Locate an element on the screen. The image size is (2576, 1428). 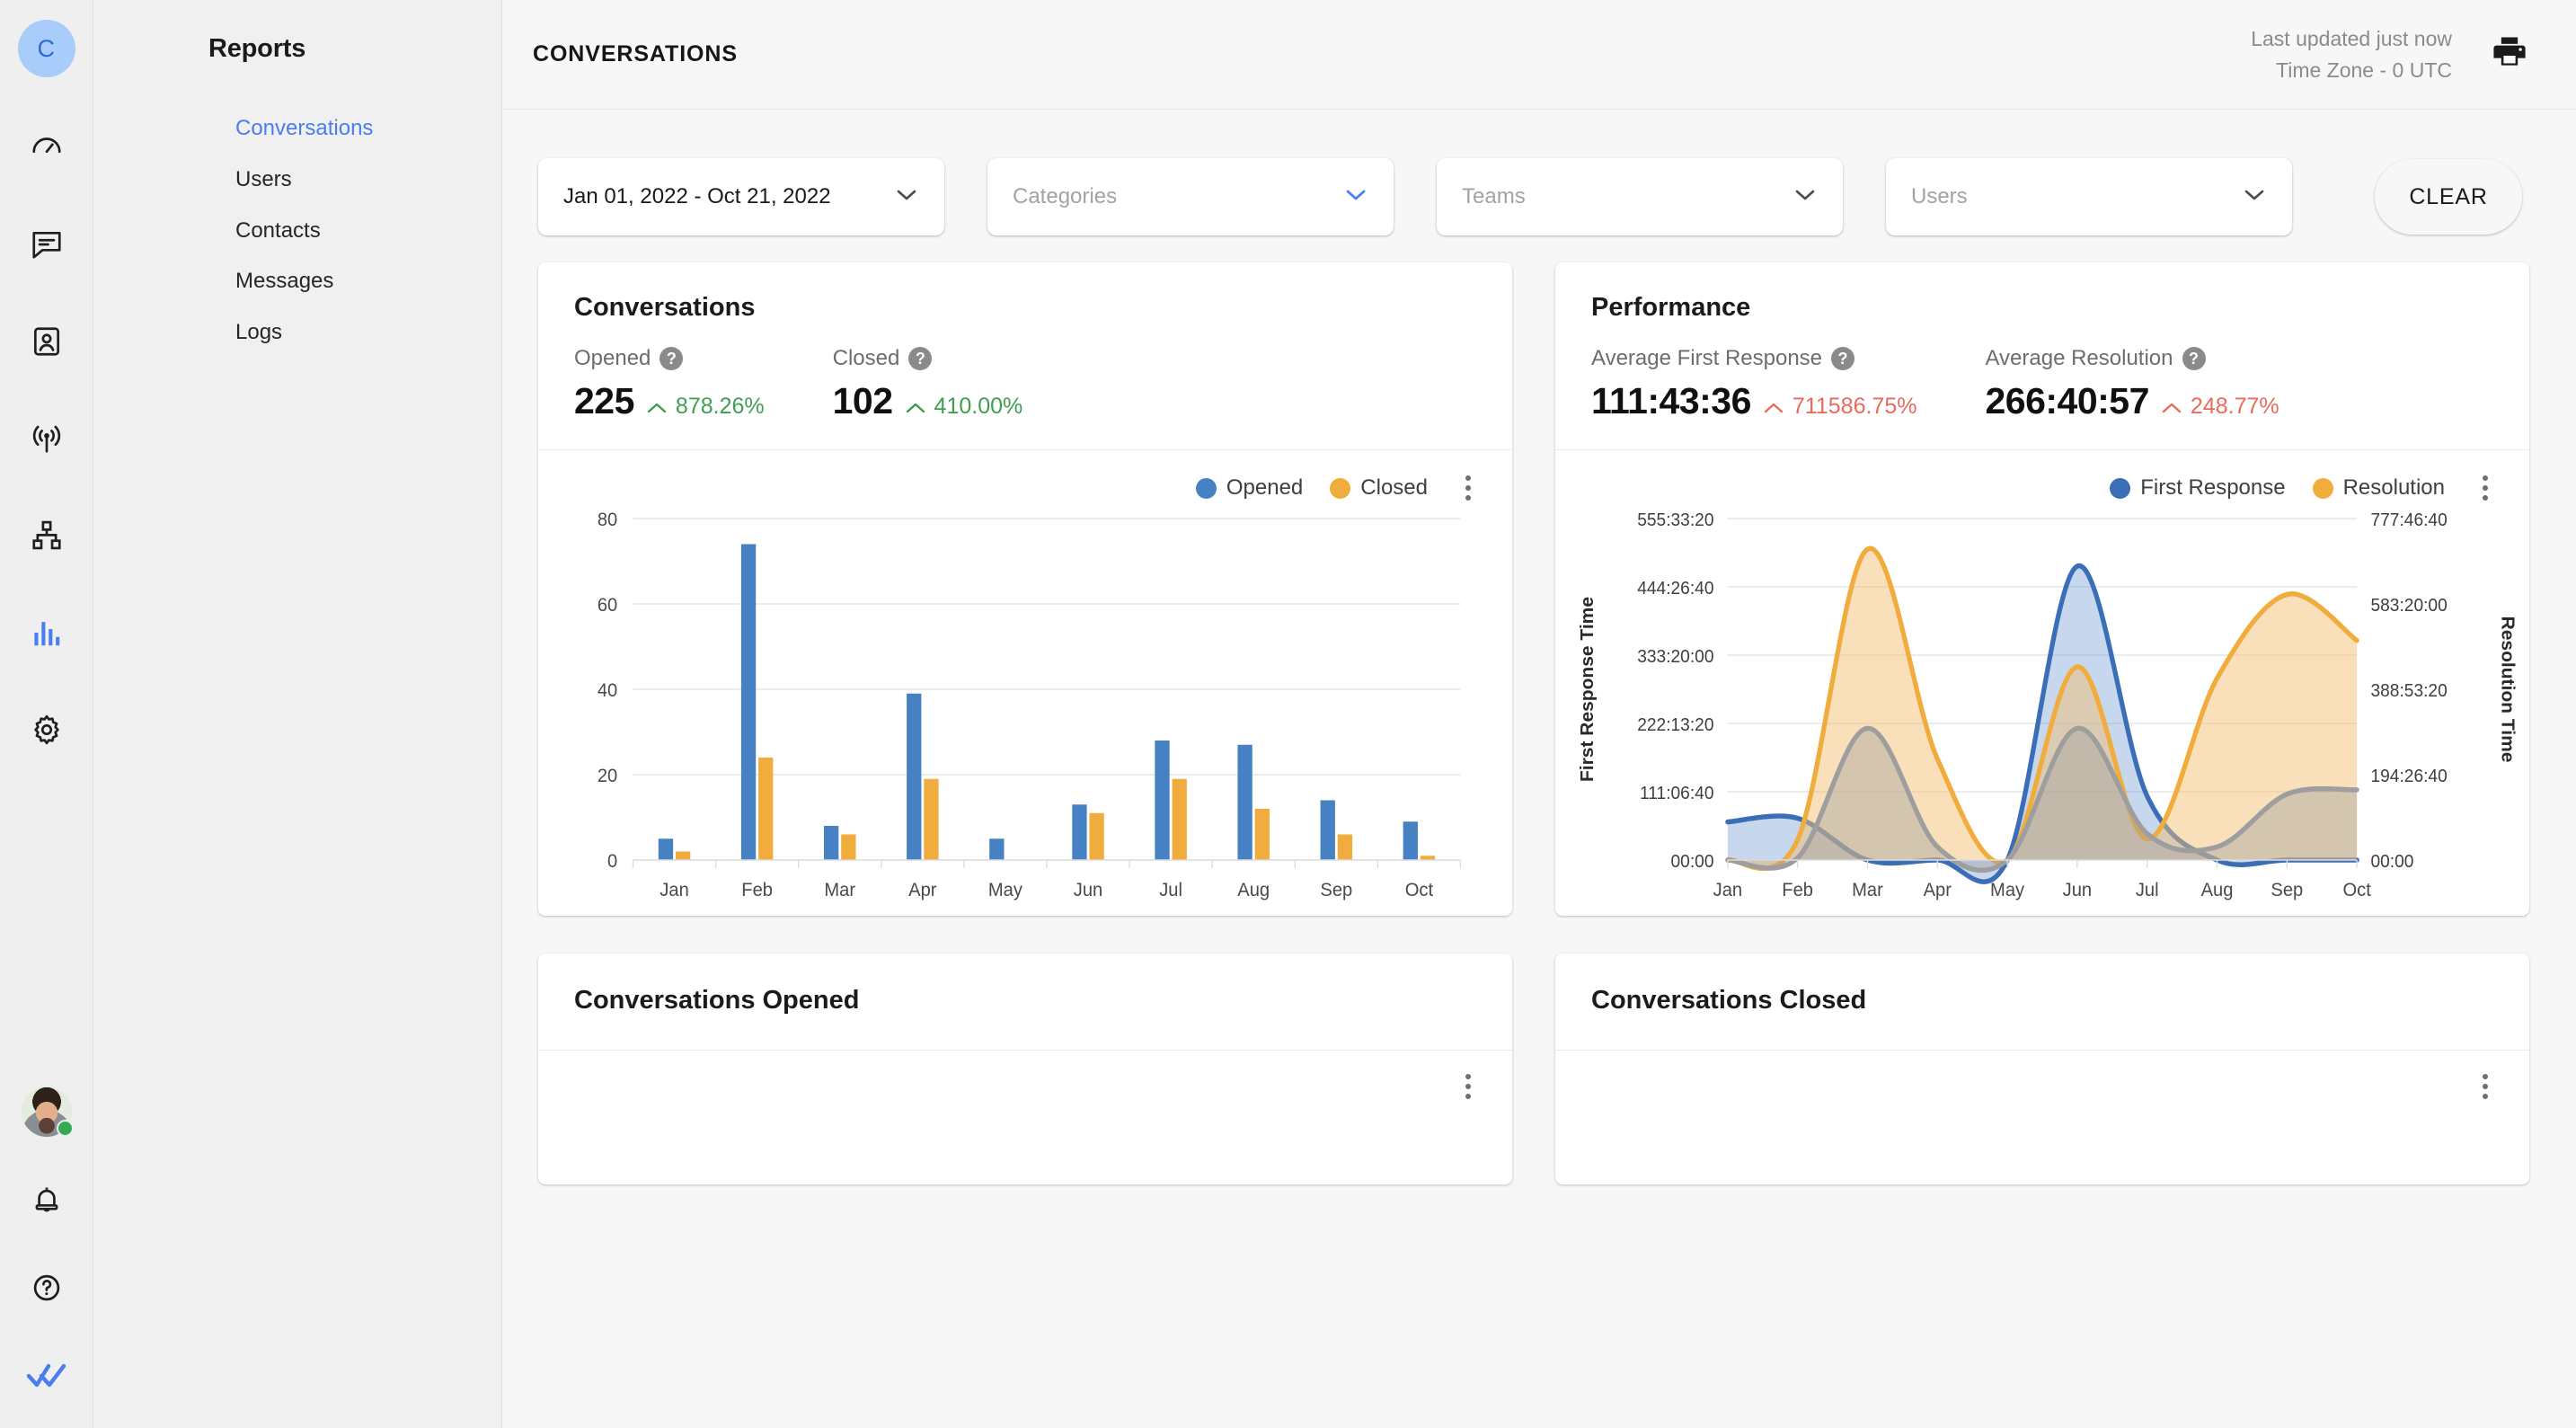
conversations-card-title: Conversations is located at coordinates (665, 307).